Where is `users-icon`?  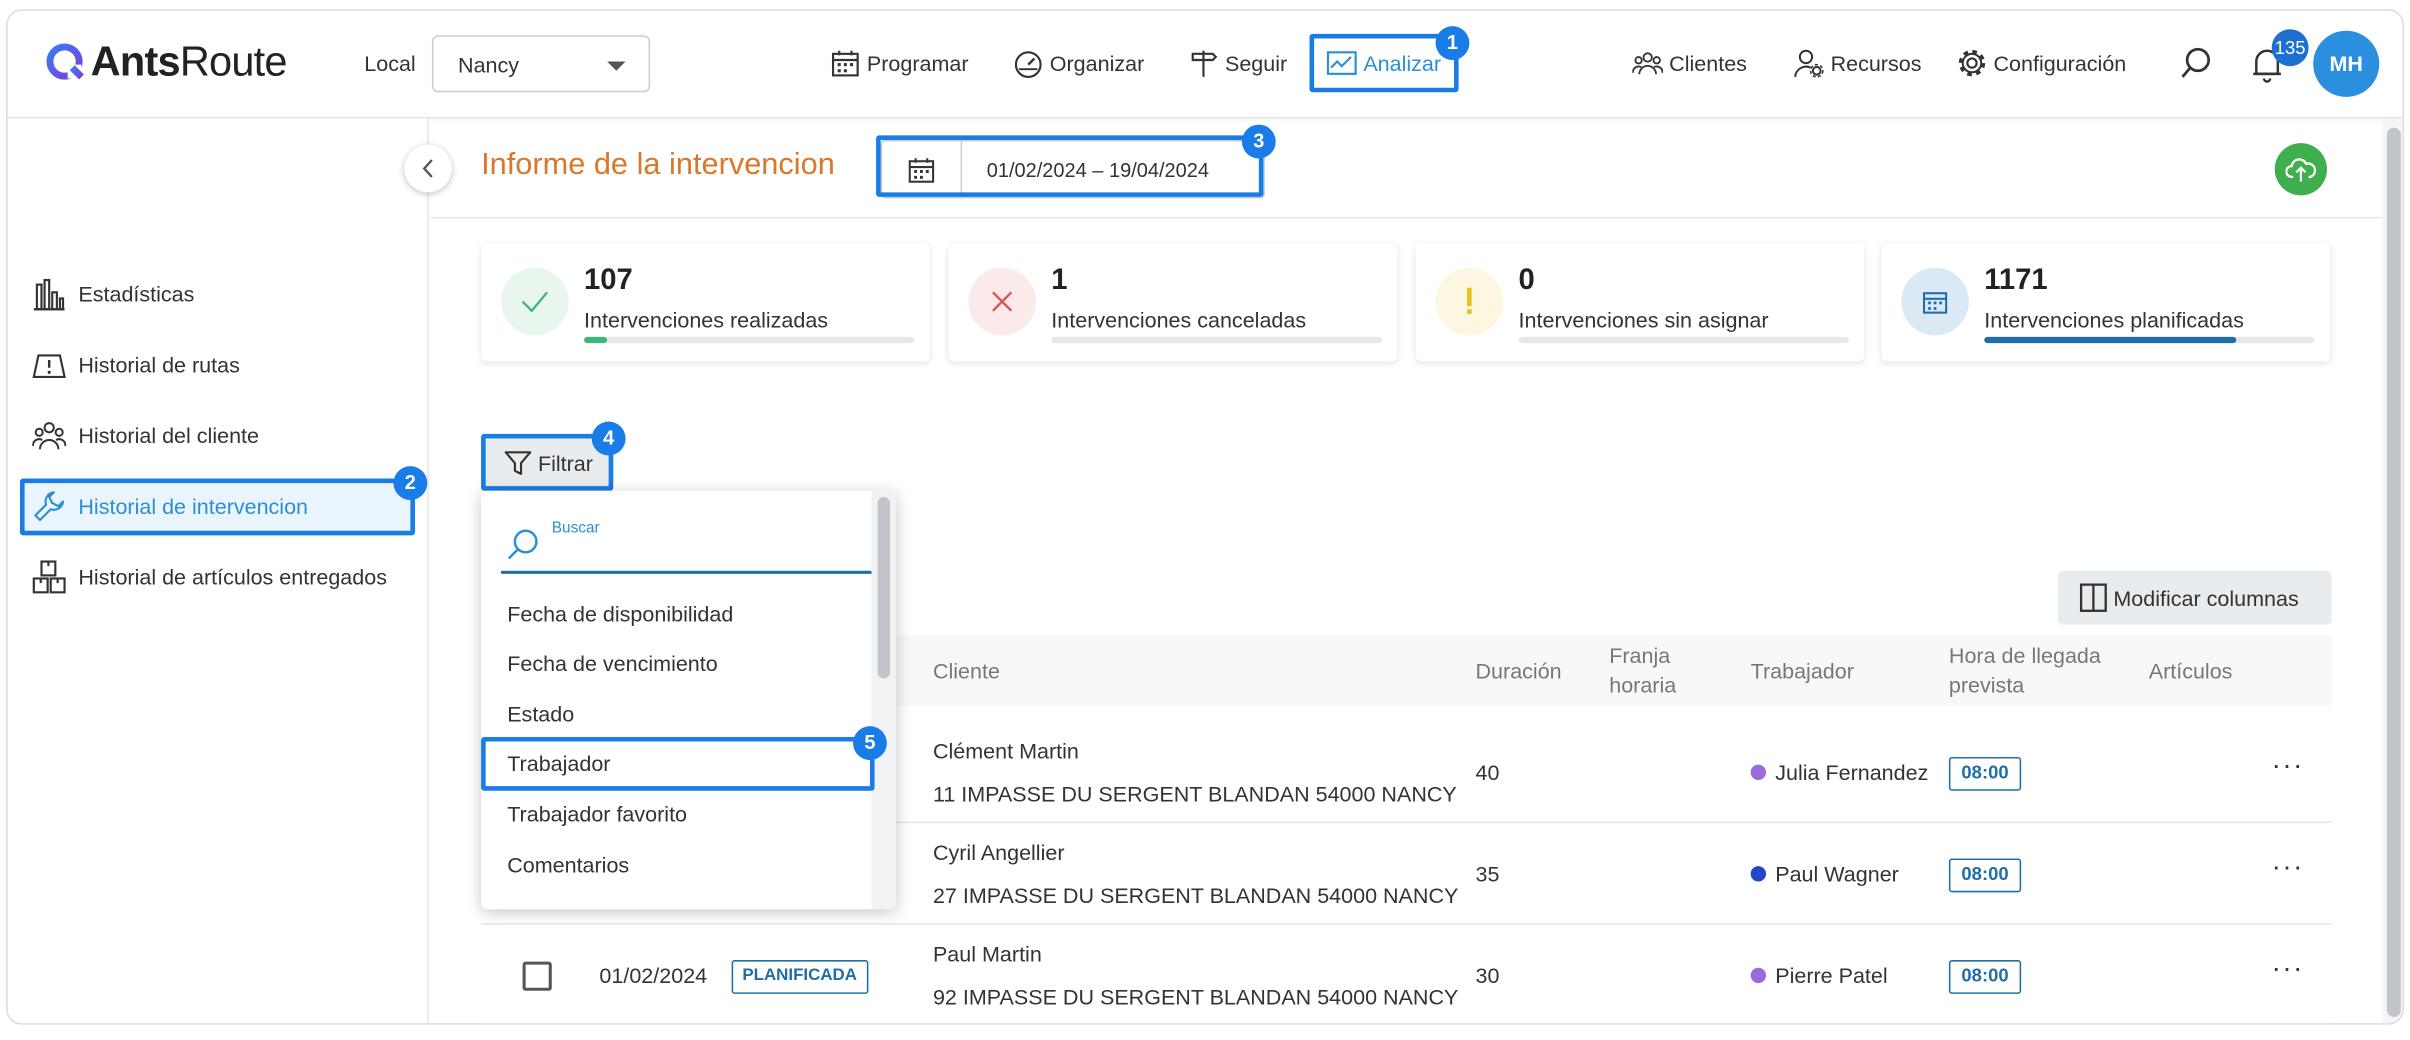
users-icon is located at coordinates (49, 436).